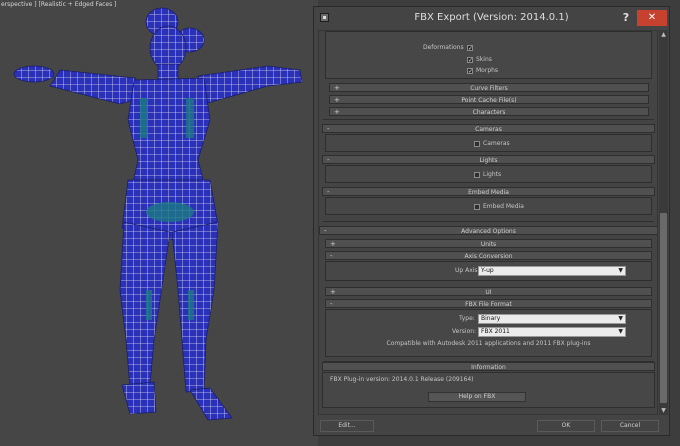 This screenshot has height=446, width=680. I want to click on morphs-checkbox: ✓, so click(470, 71).